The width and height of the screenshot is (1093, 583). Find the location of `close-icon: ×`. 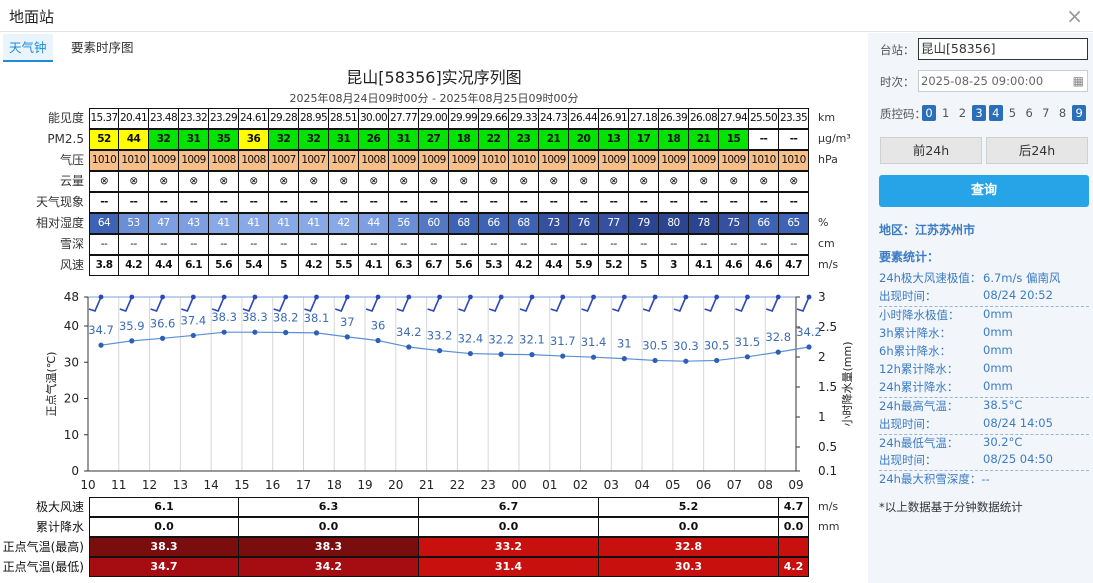

close-icon: × is located at coordinates (1074, 16).